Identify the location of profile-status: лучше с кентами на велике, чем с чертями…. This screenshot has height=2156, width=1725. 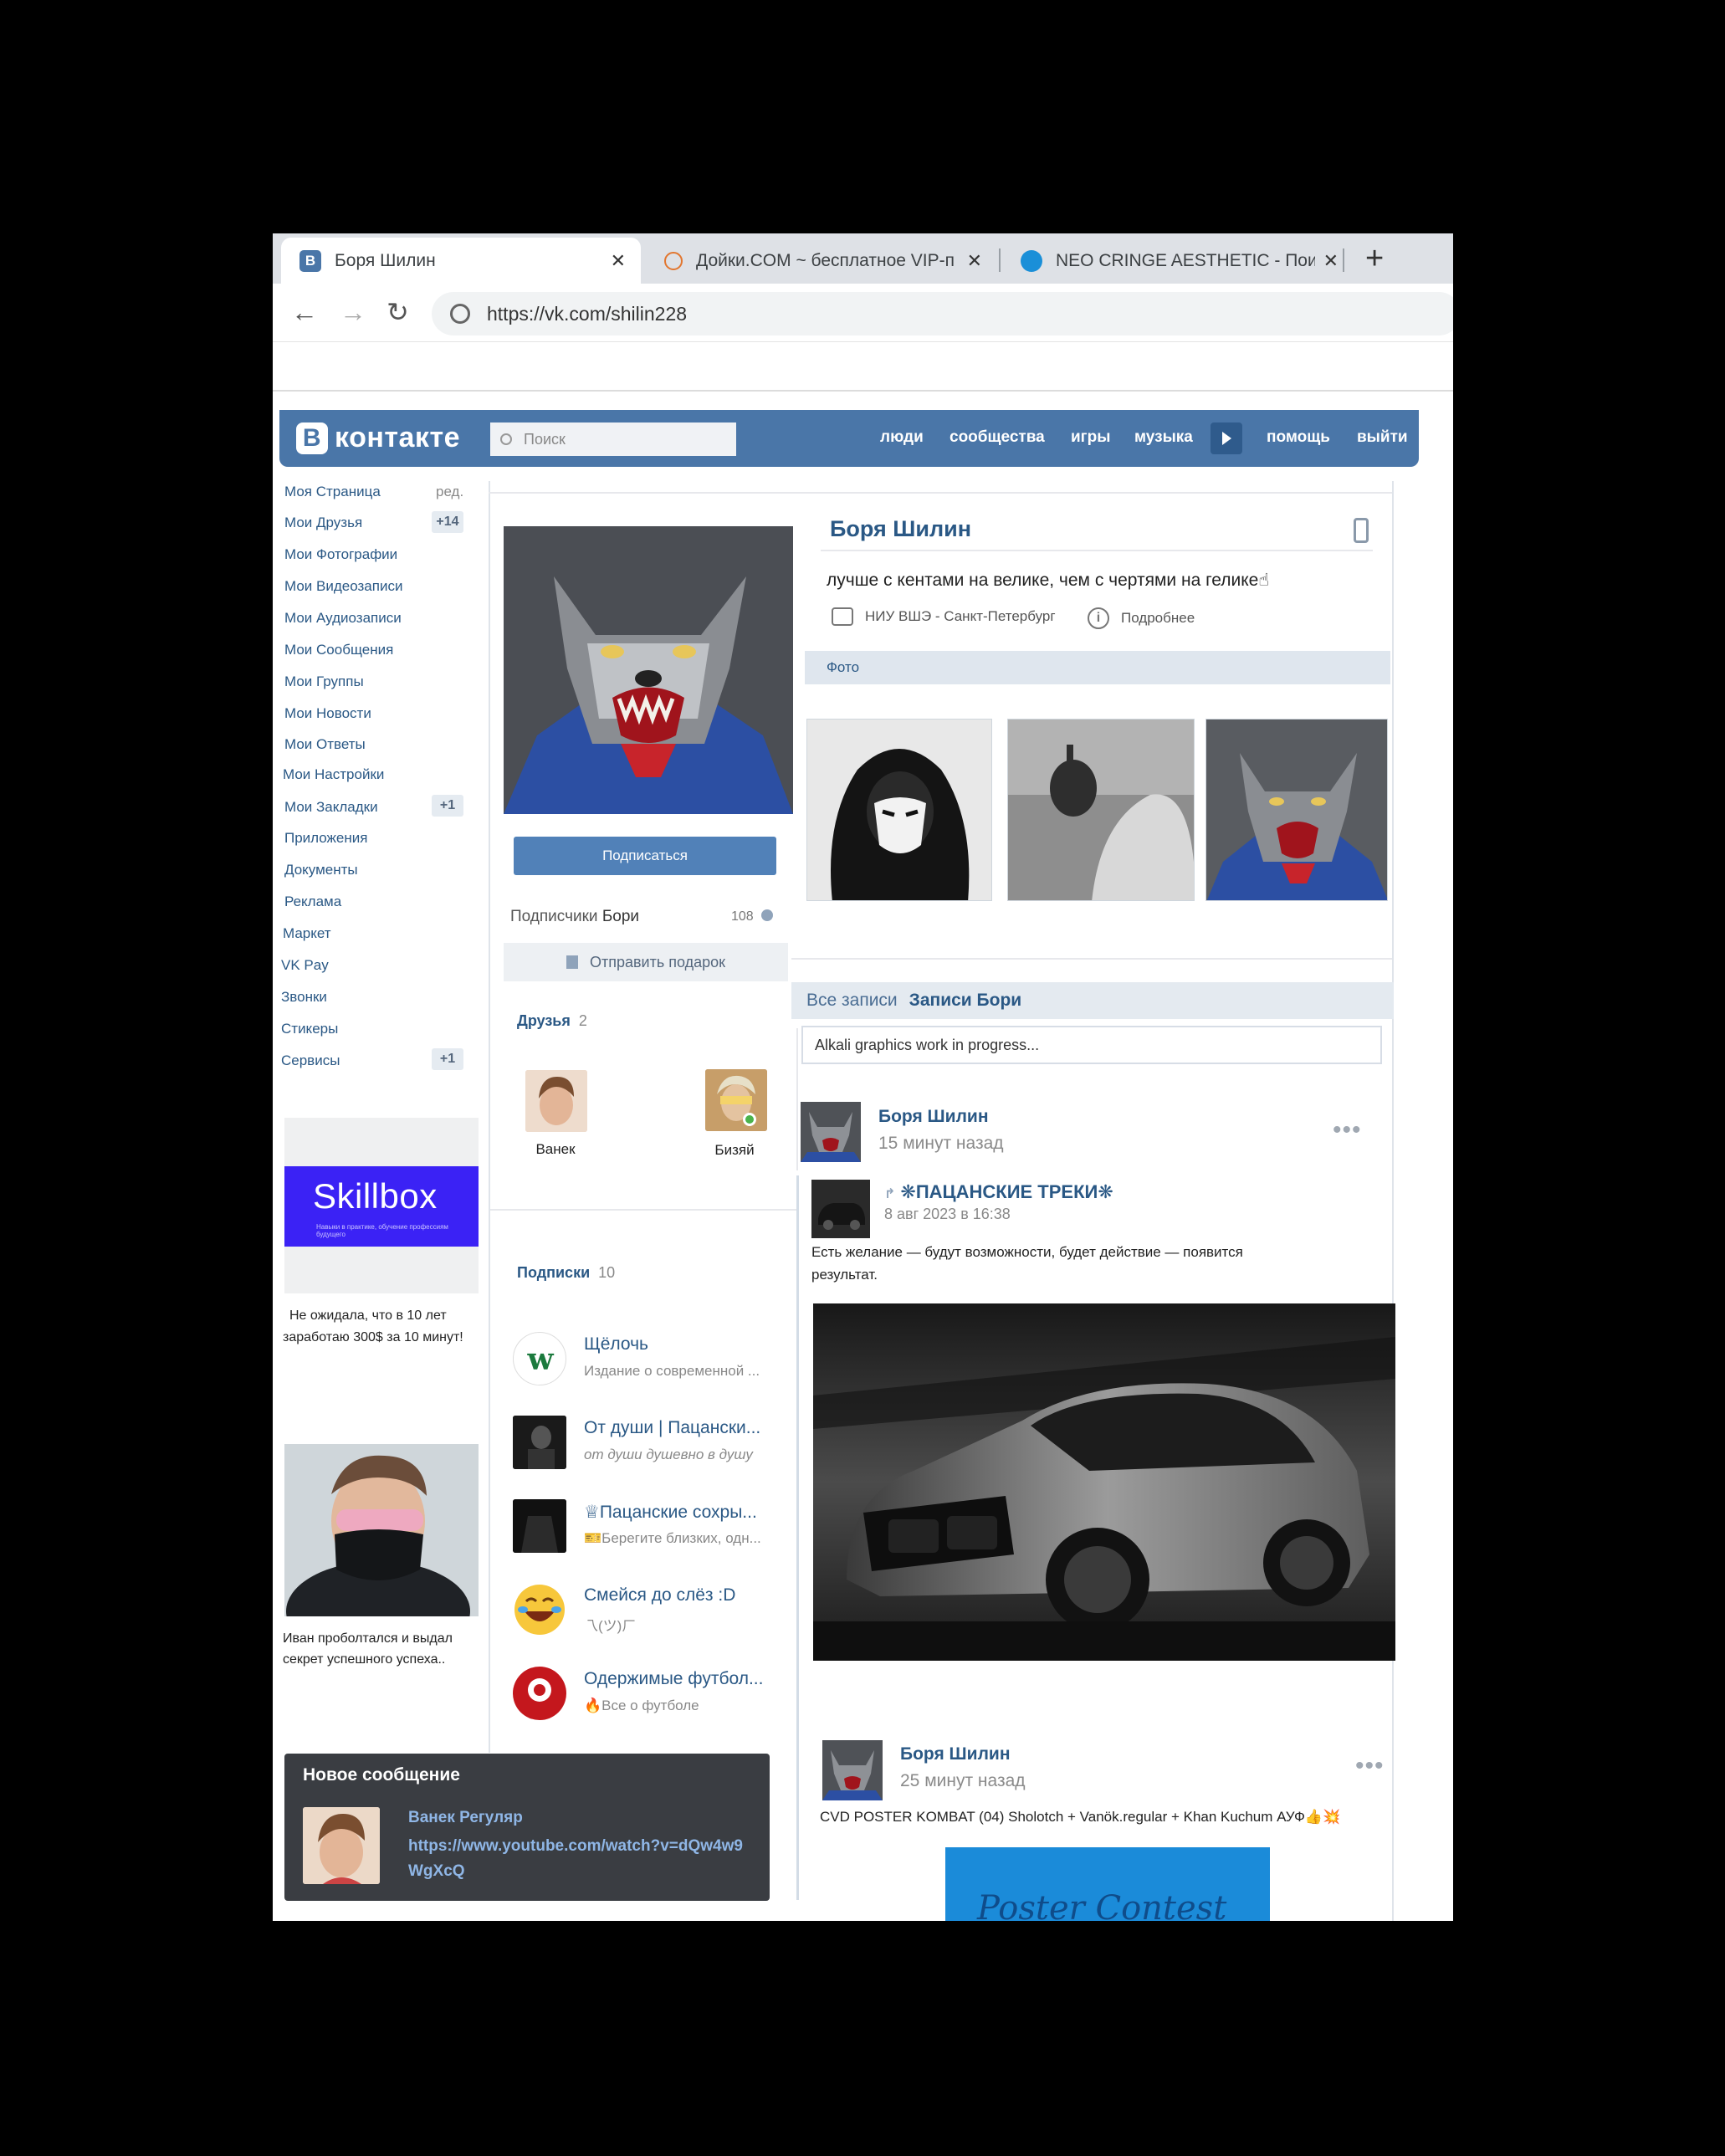
(1048, 580).